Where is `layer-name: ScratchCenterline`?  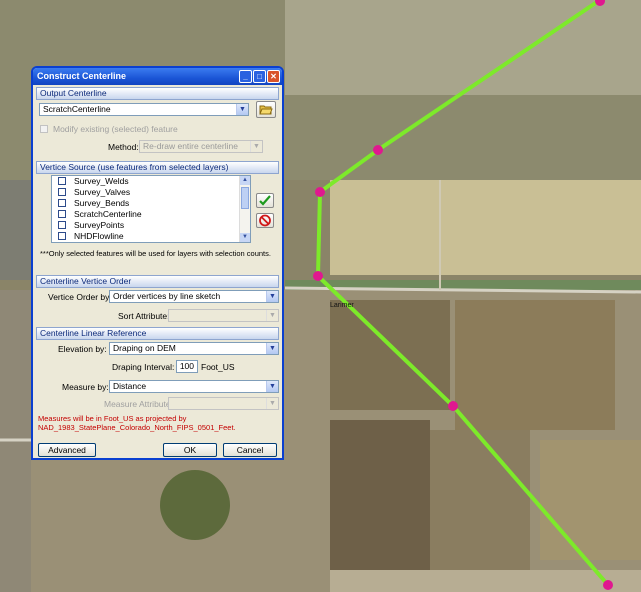
layer-name: ScratchCenterline is located at coordinates (108, 214).